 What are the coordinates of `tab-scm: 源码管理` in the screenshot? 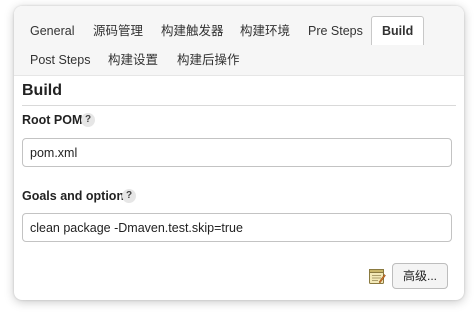 It's located at (118, 31).